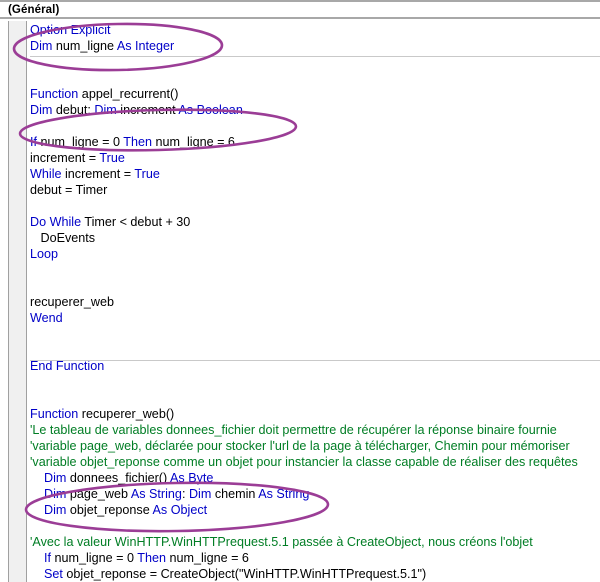 The width and height of the screenshot is (600, 582). What do you see at coordinates (315, 318) in the screenshot?
I see `code-line: Wend` at bounding box center [315, 318].